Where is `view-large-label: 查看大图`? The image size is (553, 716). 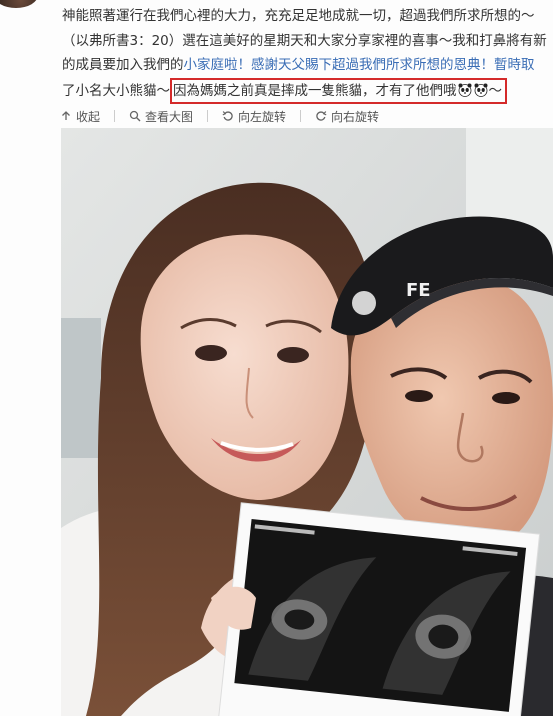
view-large-label: 查看大图 is located at coordinates (169, 116).